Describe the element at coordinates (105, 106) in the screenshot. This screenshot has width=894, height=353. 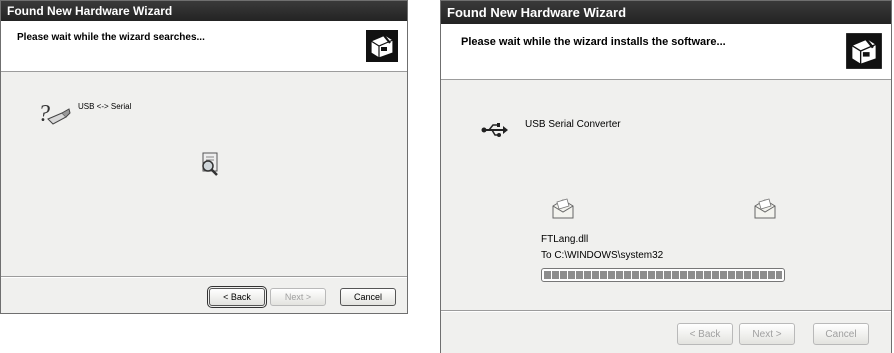
I see `device-name: USB <-> Serial` at that location.